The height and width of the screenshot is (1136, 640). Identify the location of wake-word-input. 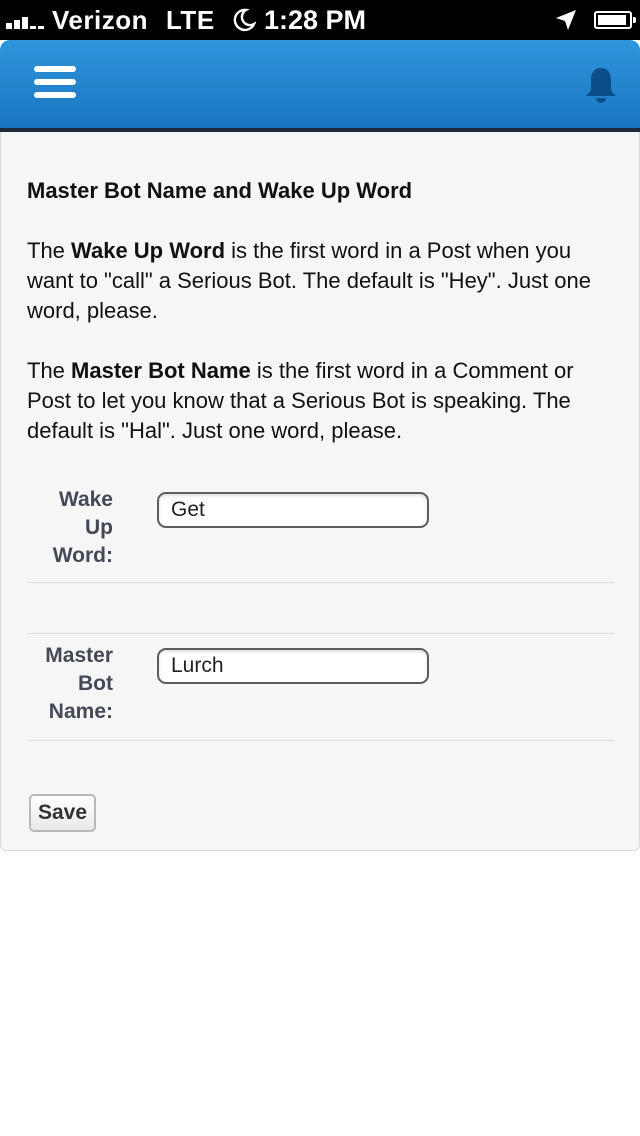
(293, 510).